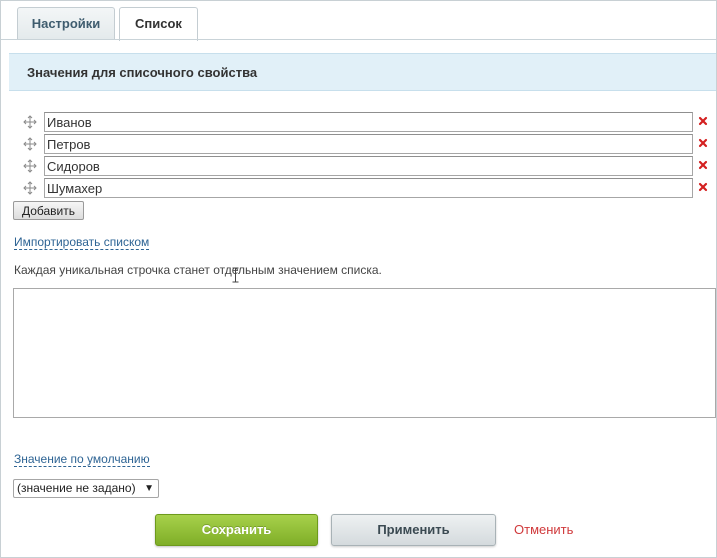 The width and height of the screenshot is (717, 558). Describe the element at coordinates (82, 242) in the screenshot. I see `import-list-link: Импортировать списком` at that location.